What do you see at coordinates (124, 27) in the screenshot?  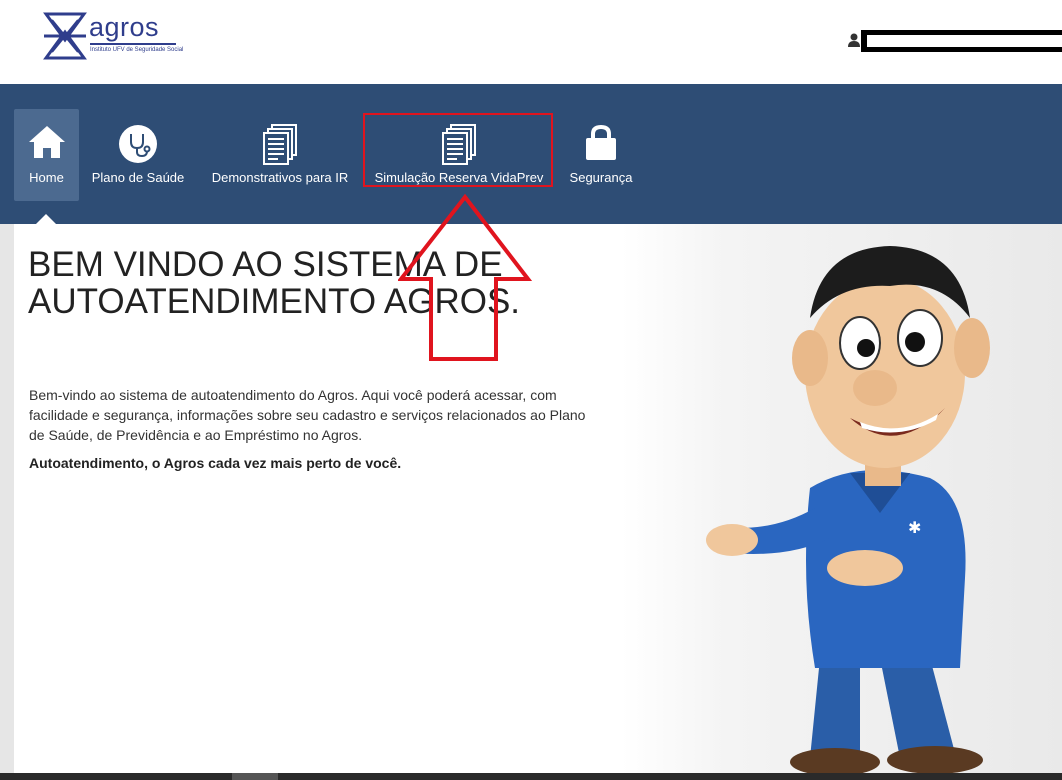 I see `logo-text: agros` at bounding box center [124, 27].